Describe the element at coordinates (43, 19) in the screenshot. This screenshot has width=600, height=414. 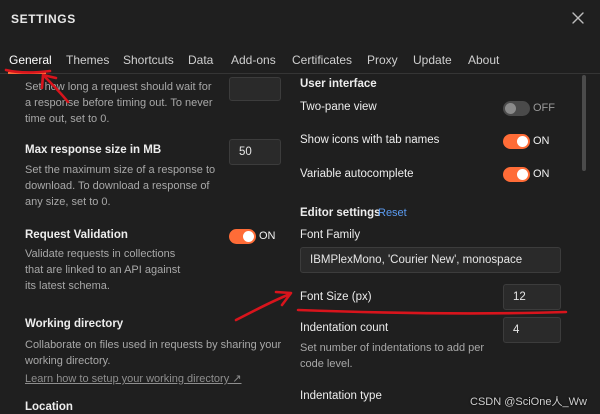
I see `settings-title: SETTINGS` at that location.